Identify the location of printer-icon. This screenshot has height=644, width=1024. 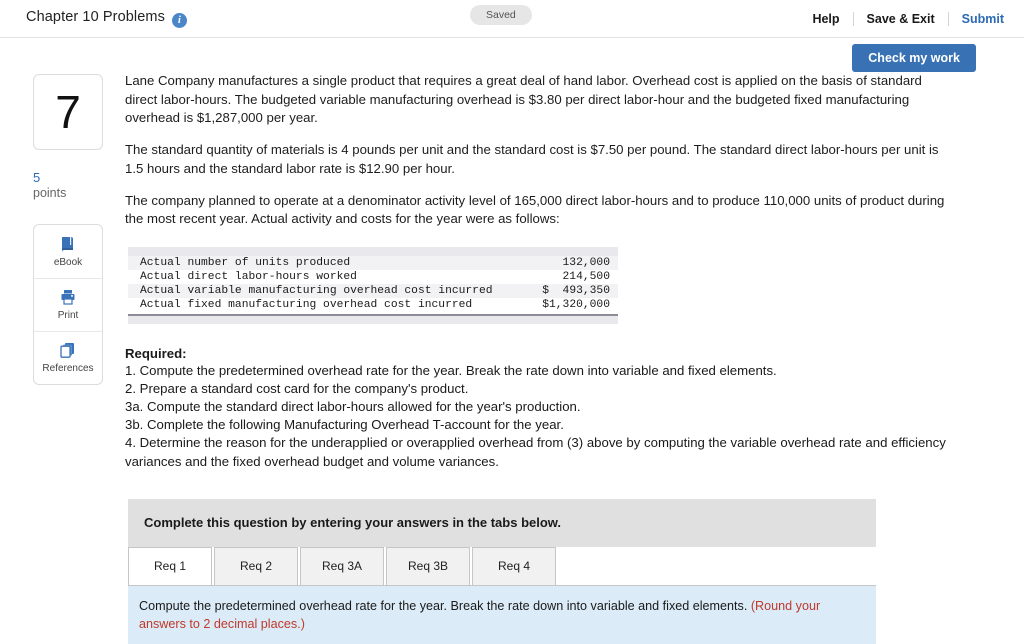
(68, 297).